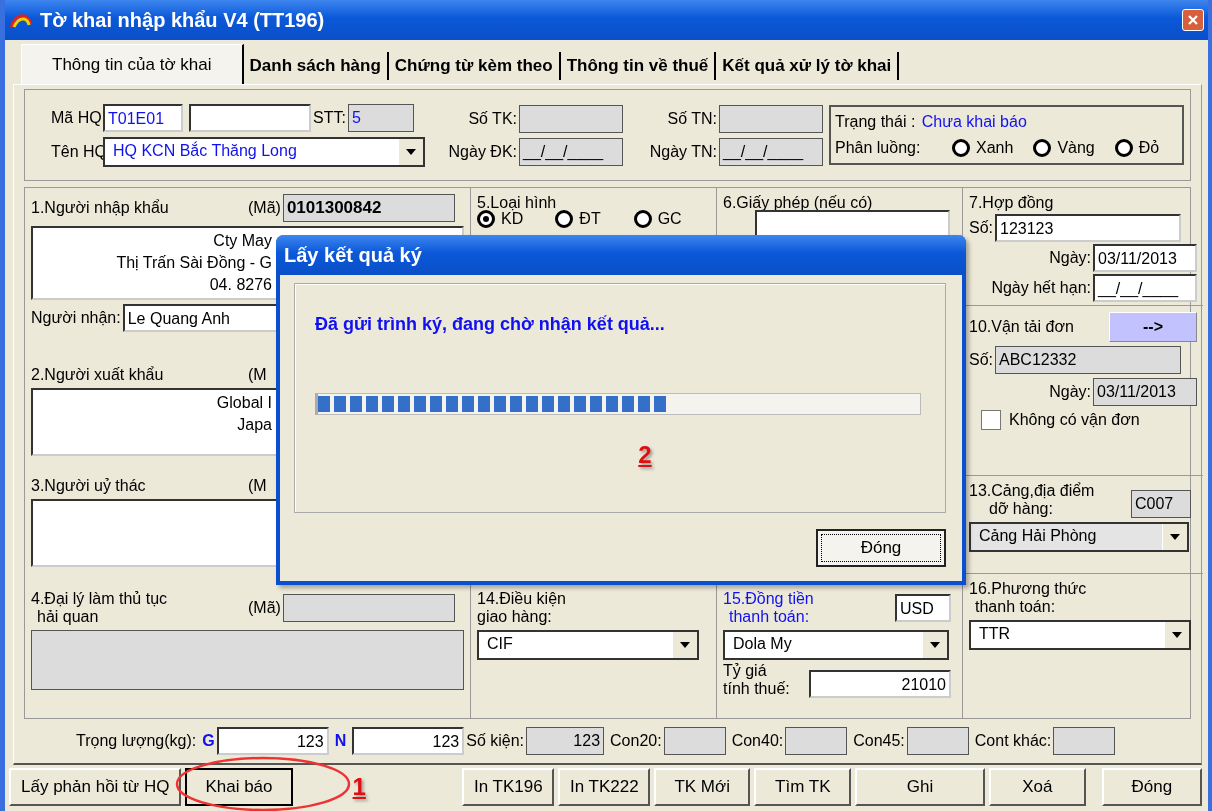 The width and height of the screenshot is (1212, 811). I want to click on input-field: 5, so click(380, 117).